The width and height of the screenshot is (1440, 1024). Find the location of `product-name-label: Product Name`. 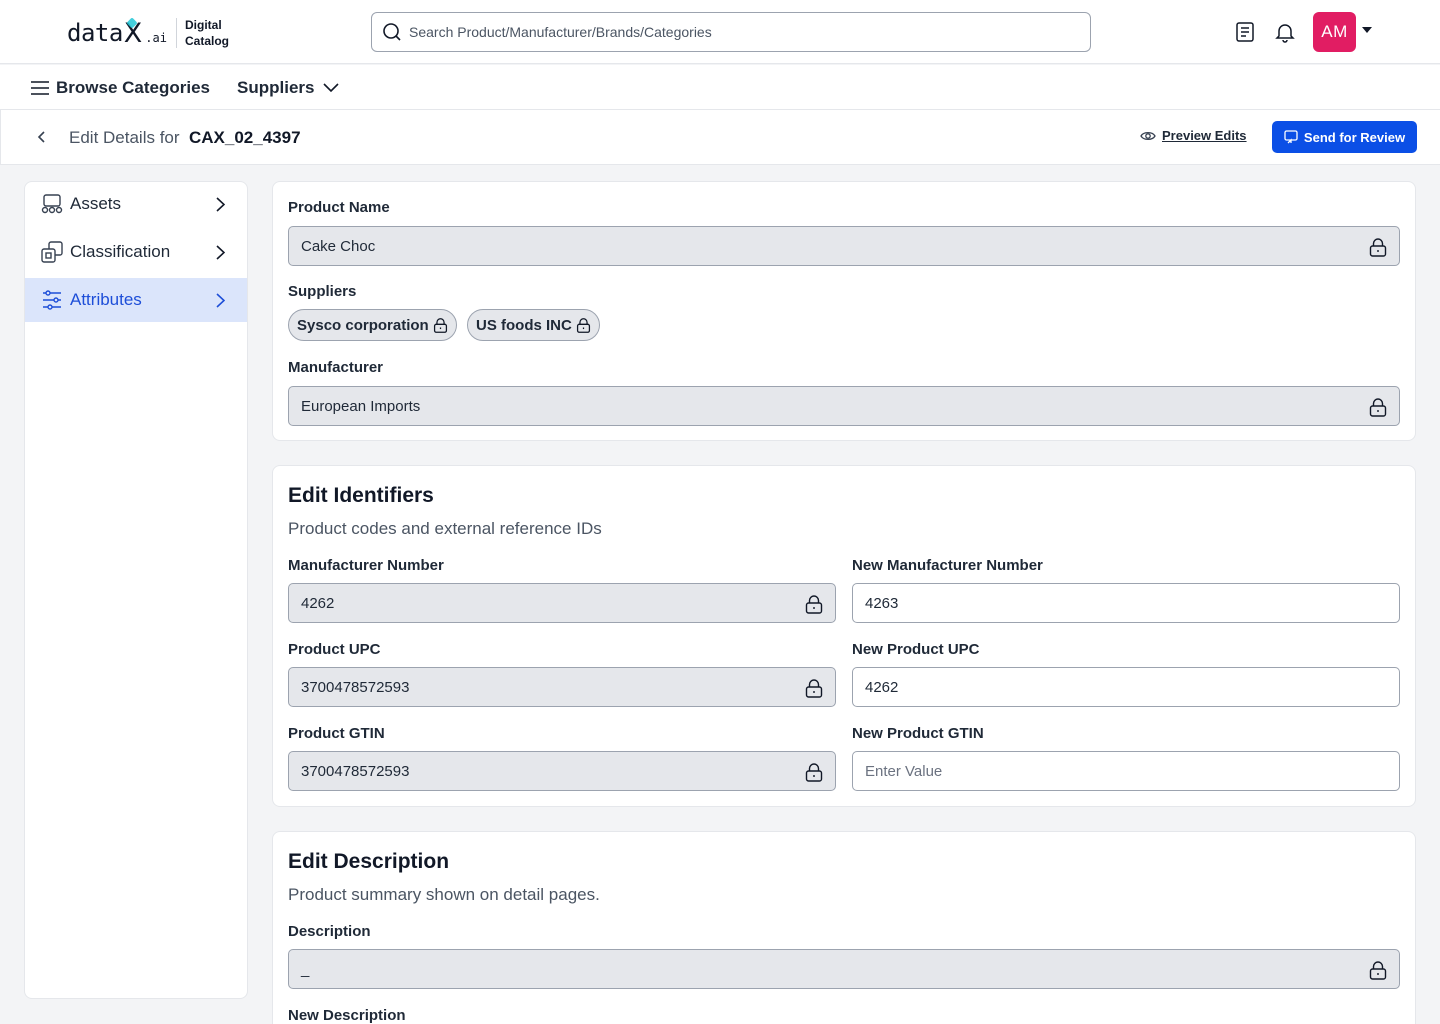

product-name-label: Product Name is located at coordinates (339, 207).